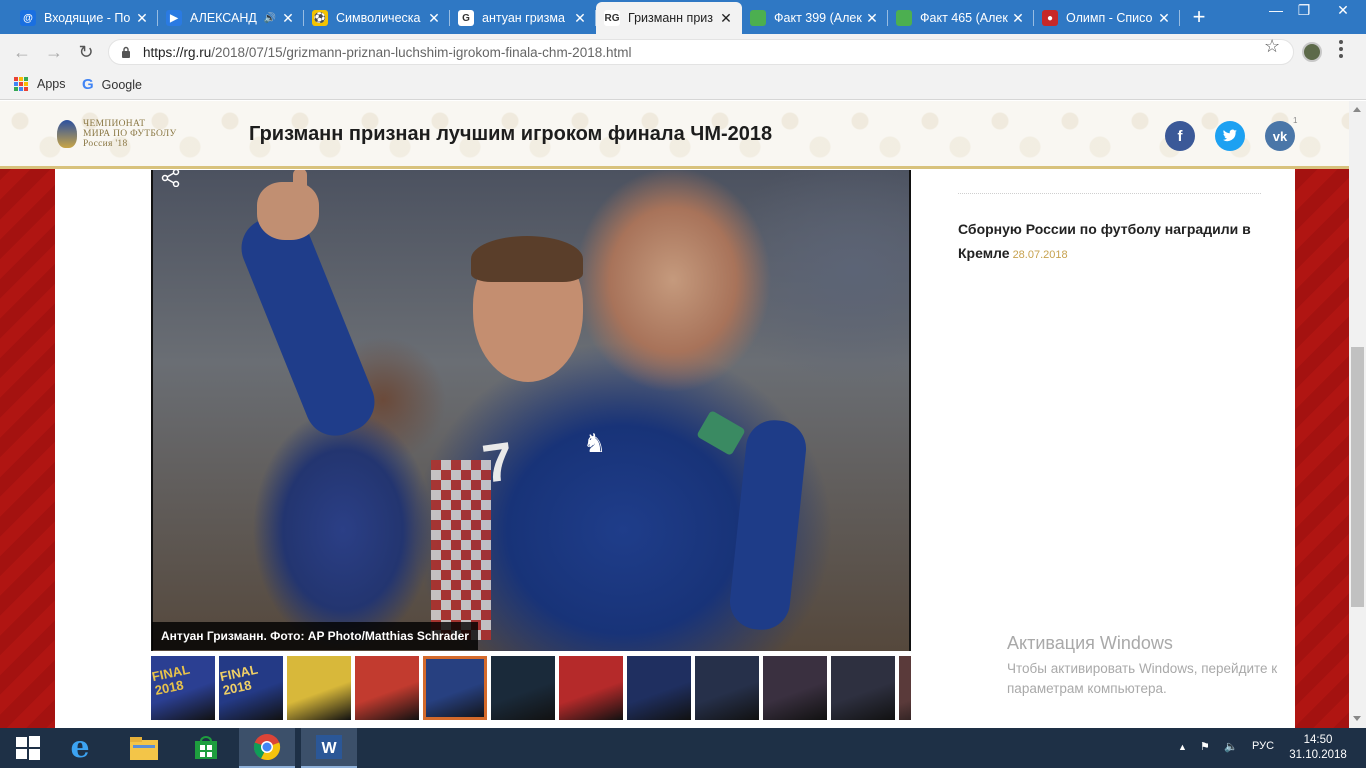 This screenshot has width=1366, height=768. I want to click on logo-line-3: Россия '18, so click(105, 144).